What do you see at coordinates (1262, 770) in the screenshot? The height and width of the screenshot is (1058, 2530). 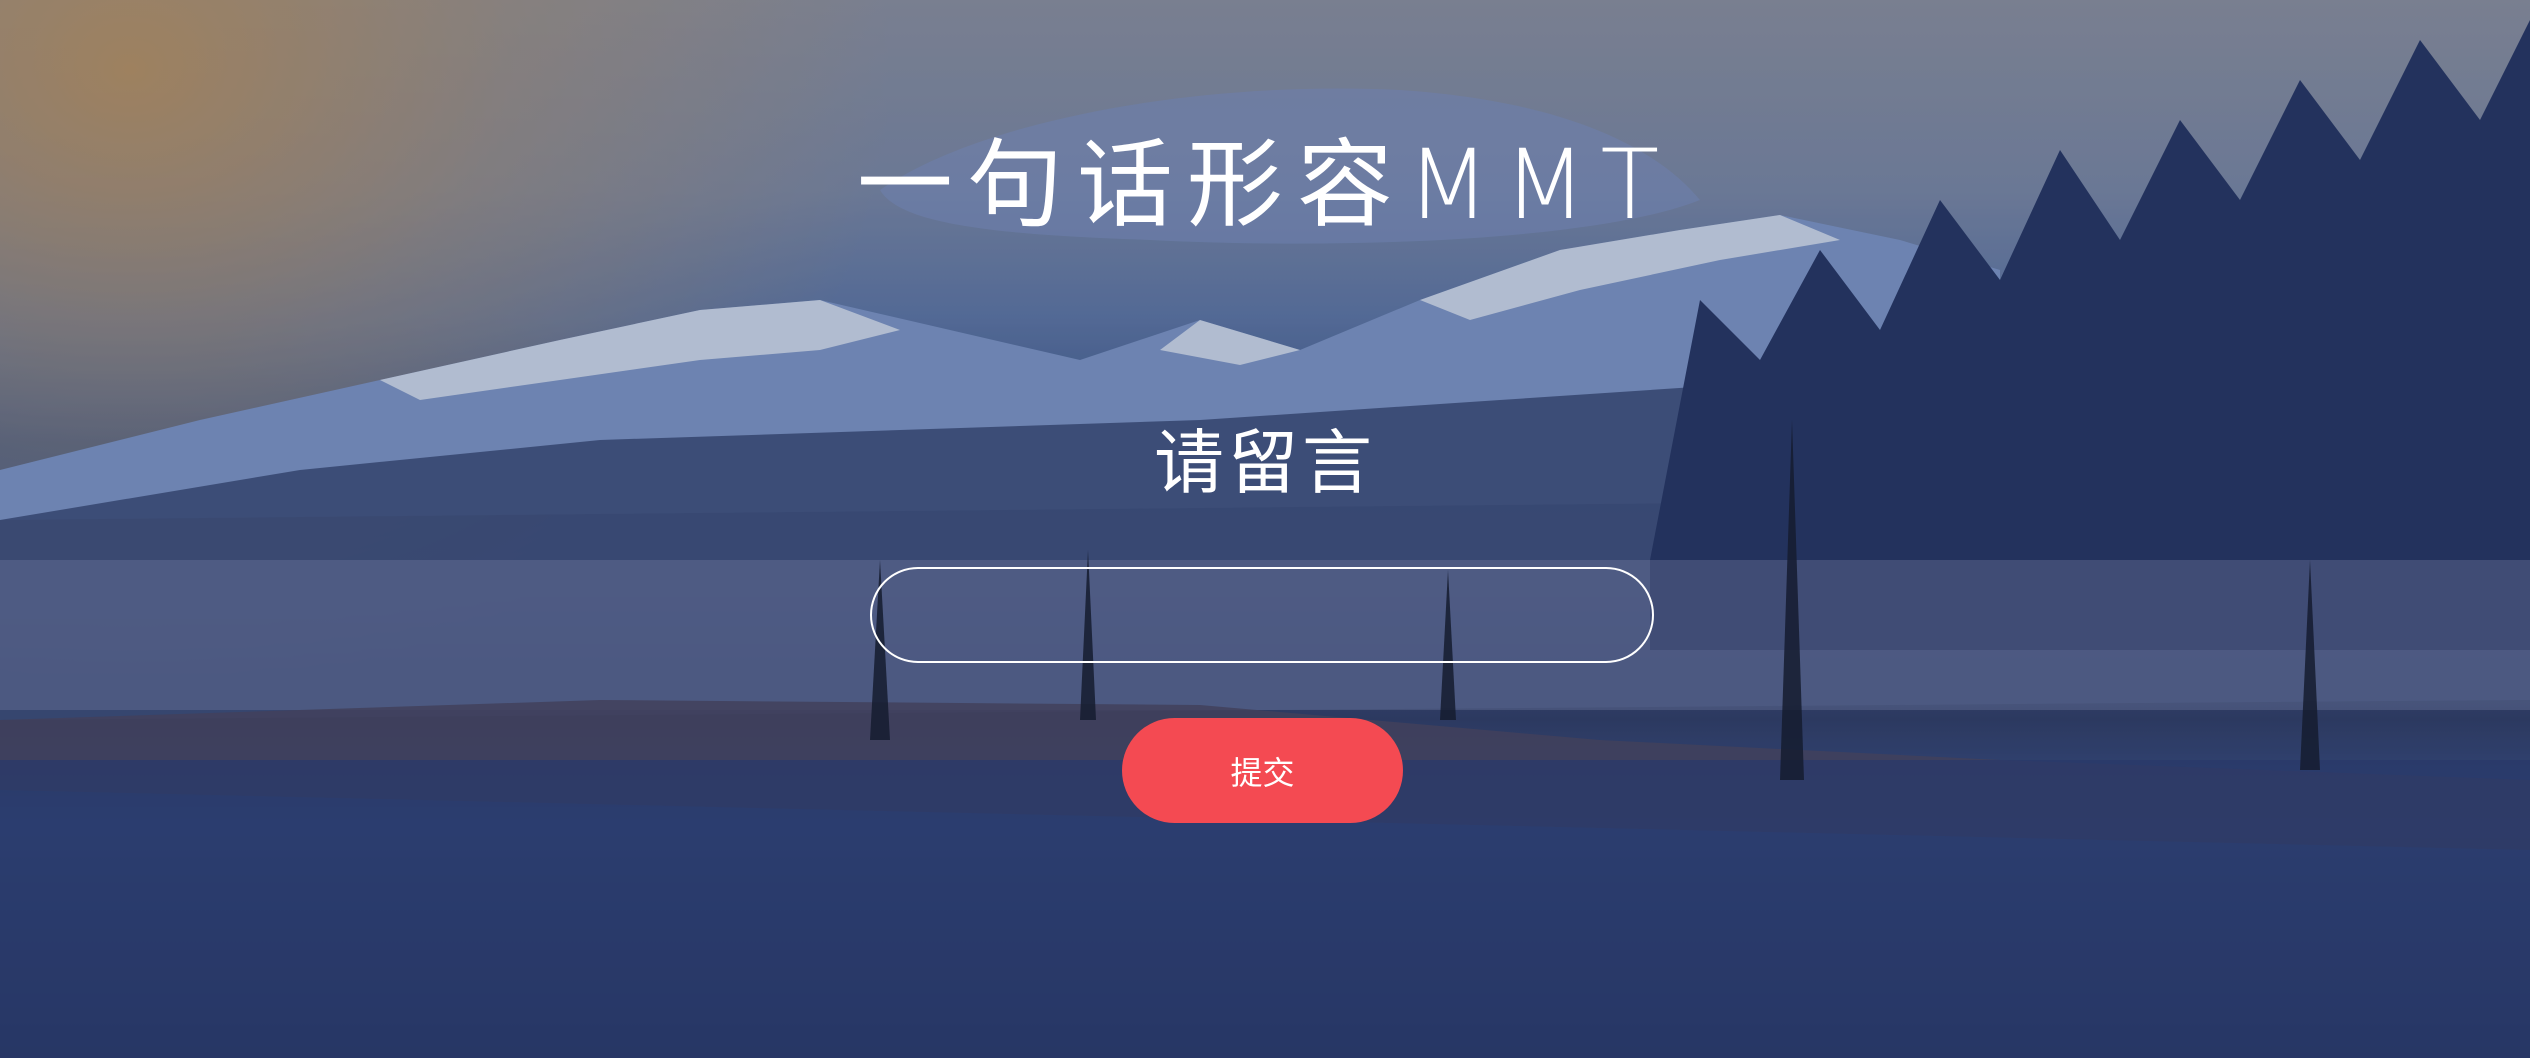 I see `submit-button: 提交` at bounding box center [1262, 770].